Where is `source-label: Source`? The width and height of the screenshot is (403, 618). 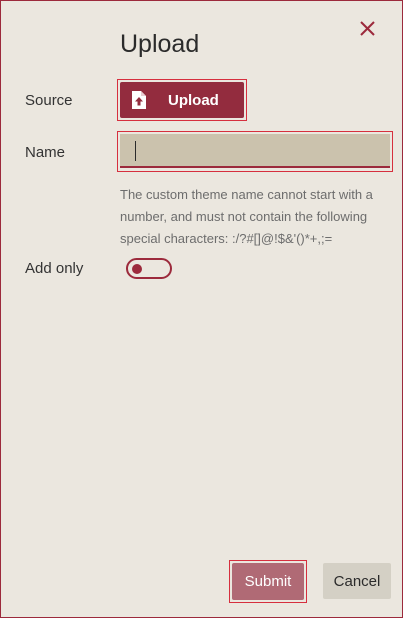
source-label: Source is located at coordinates (49, 100).